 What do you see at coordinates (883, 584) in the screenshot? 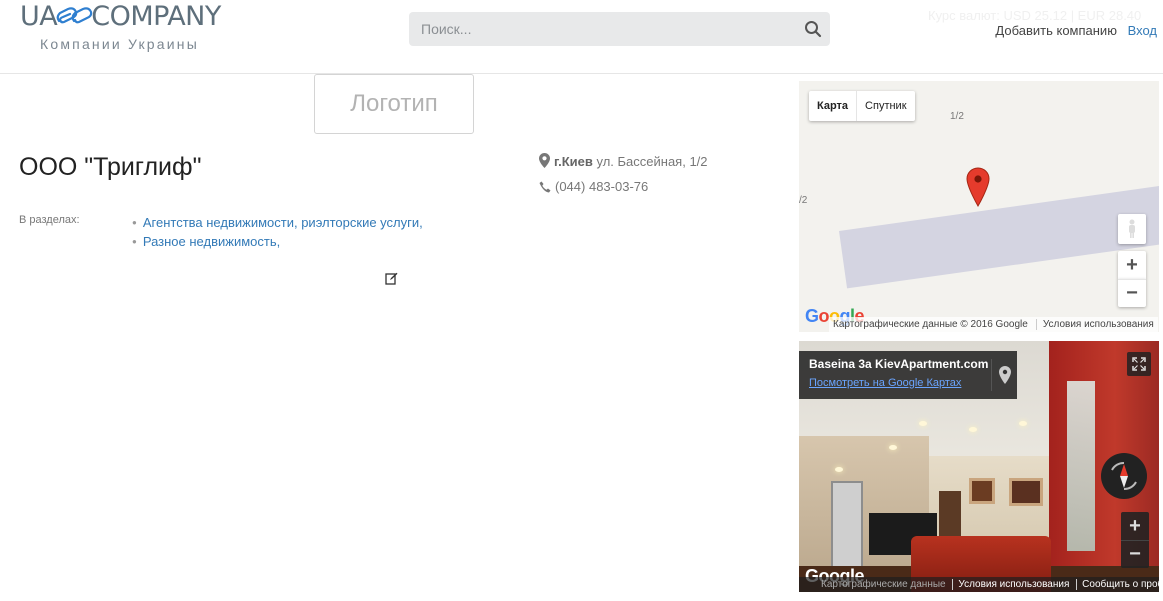
I see `sv-data-credit: Картографические данные` at bounding box center [883, 584].